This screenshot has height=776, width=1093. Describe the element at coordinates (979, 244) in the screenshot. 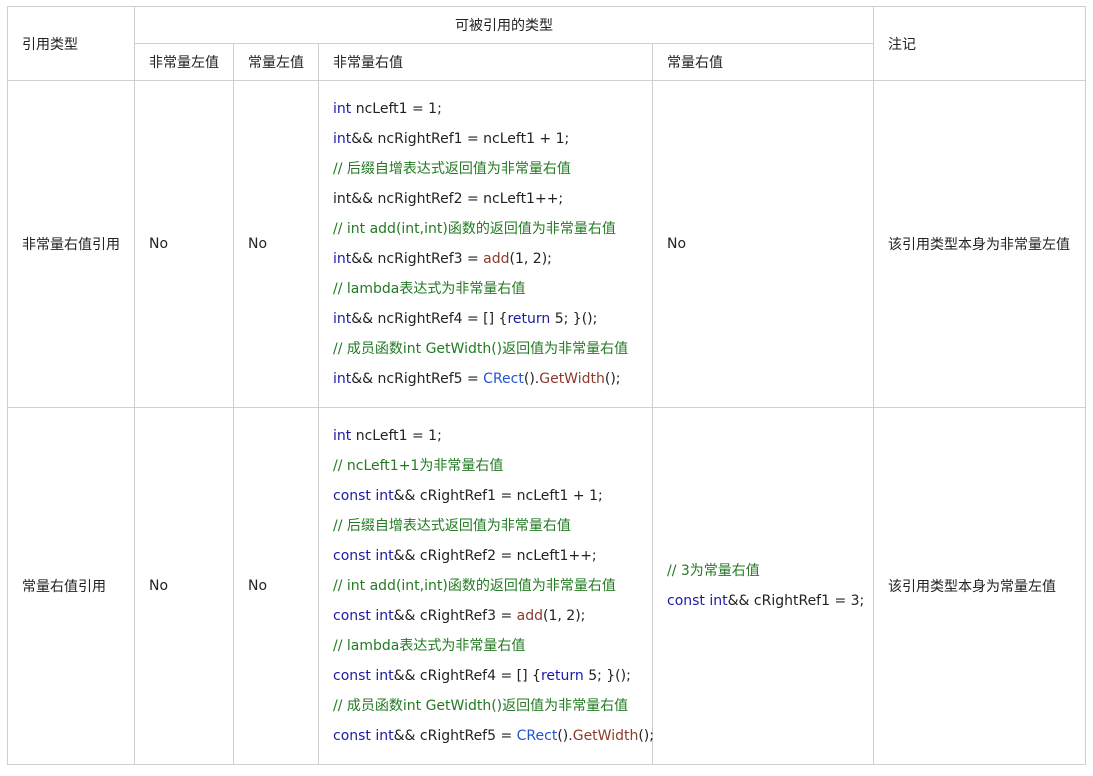

I see `cell-note: 该引用类型本身为非常量左值` at that location.